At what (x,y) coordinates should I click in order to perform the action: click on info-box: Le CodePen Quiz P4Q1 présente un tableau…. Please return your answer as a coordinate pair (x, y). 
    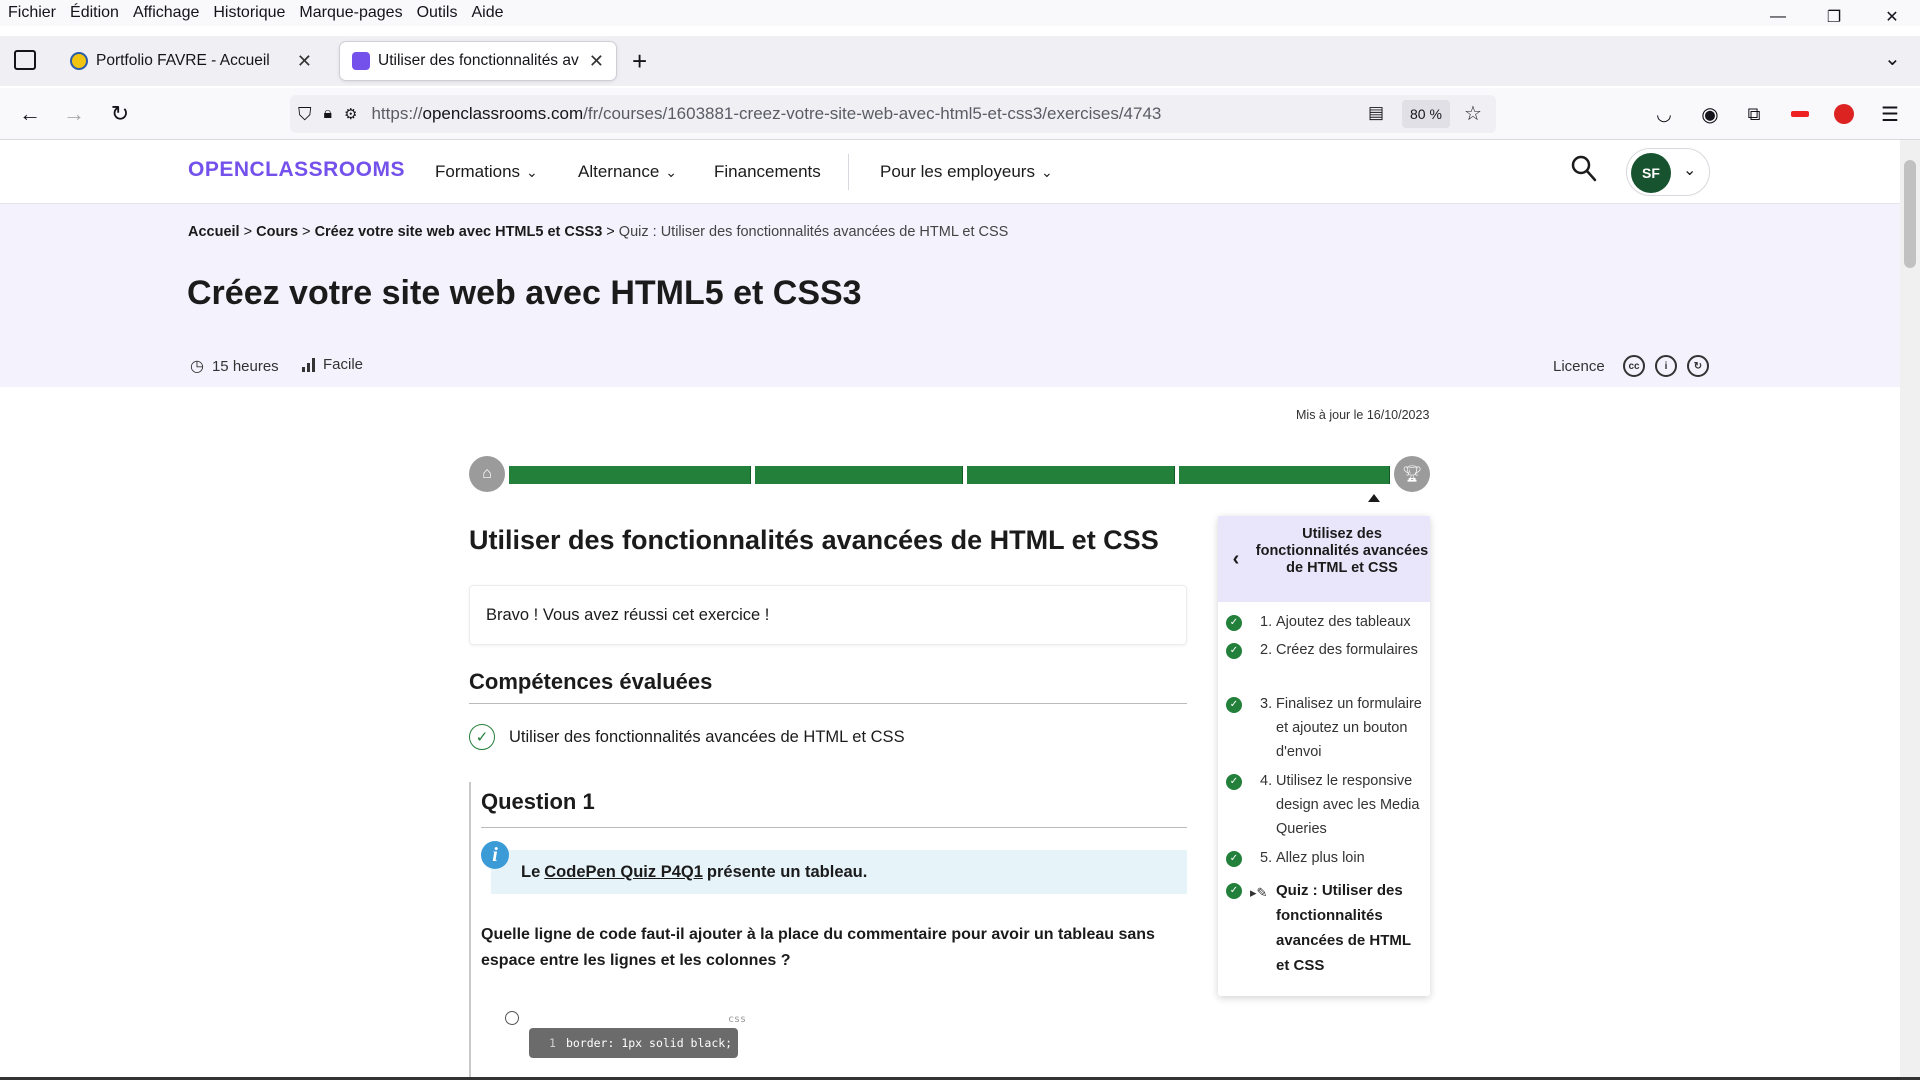
    Looking at the image, I should click on (839, 872).